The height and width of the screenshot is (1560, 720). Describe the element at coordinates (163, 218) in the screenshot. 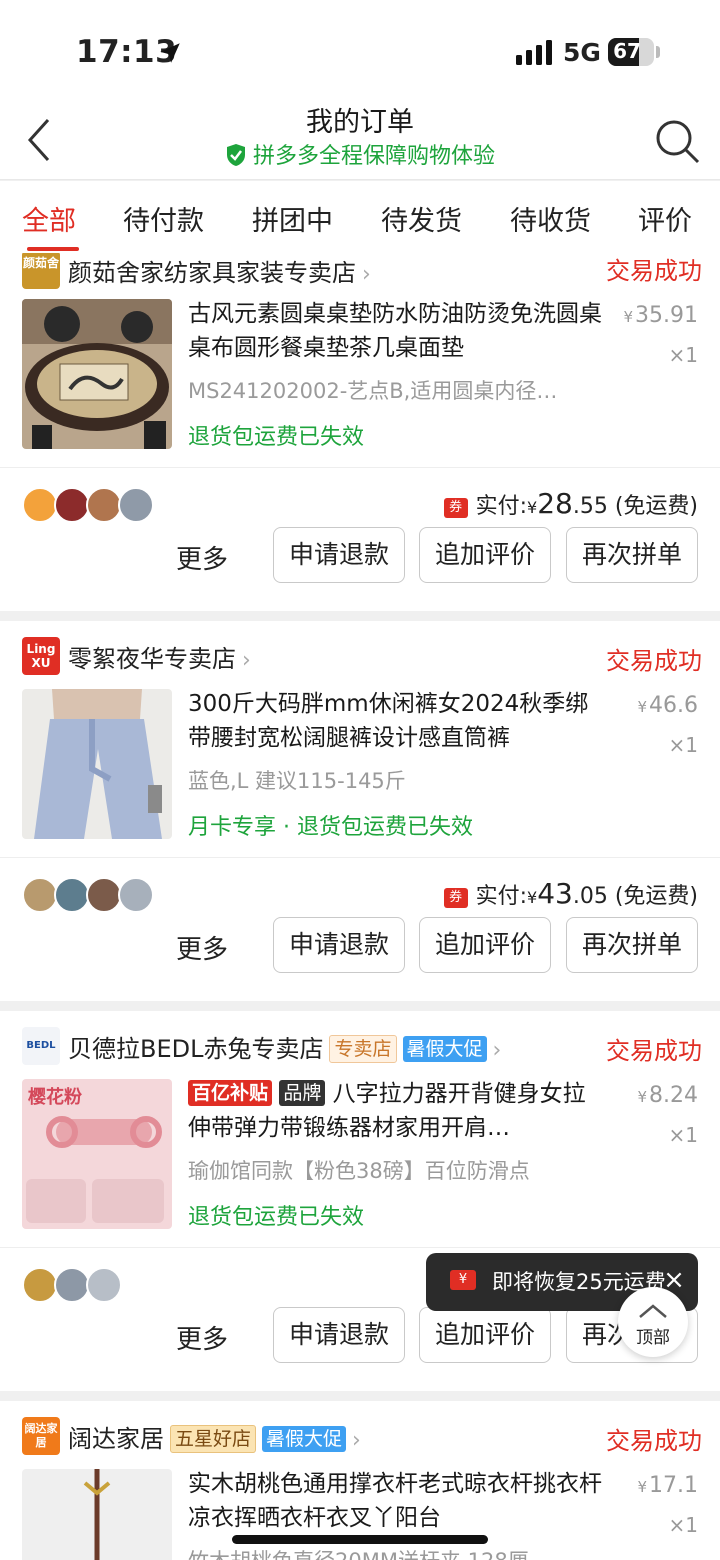

I see `tab-pending-payment: 待付款` at that location.